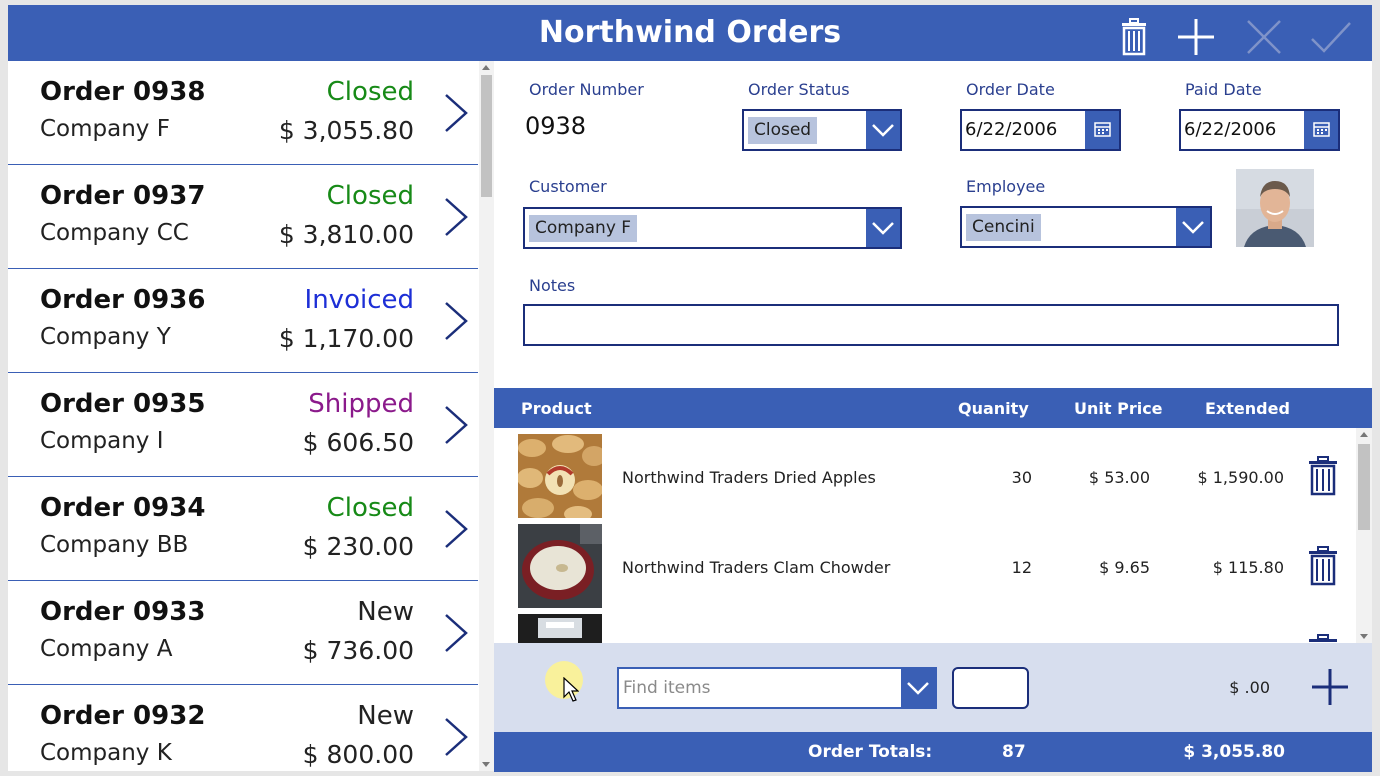  Describe the element at coordinates (123, 612) in the screenshot. I see `order-title: Order 0933` at that location.